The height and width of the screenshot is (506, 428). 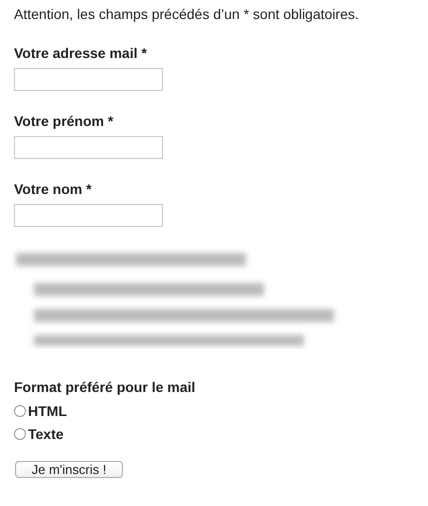 What do you see at coordinates (69, 469) in the screenshot?
I see `subscribe-button: Je m'inscris !` at bounding box center [69, 469].